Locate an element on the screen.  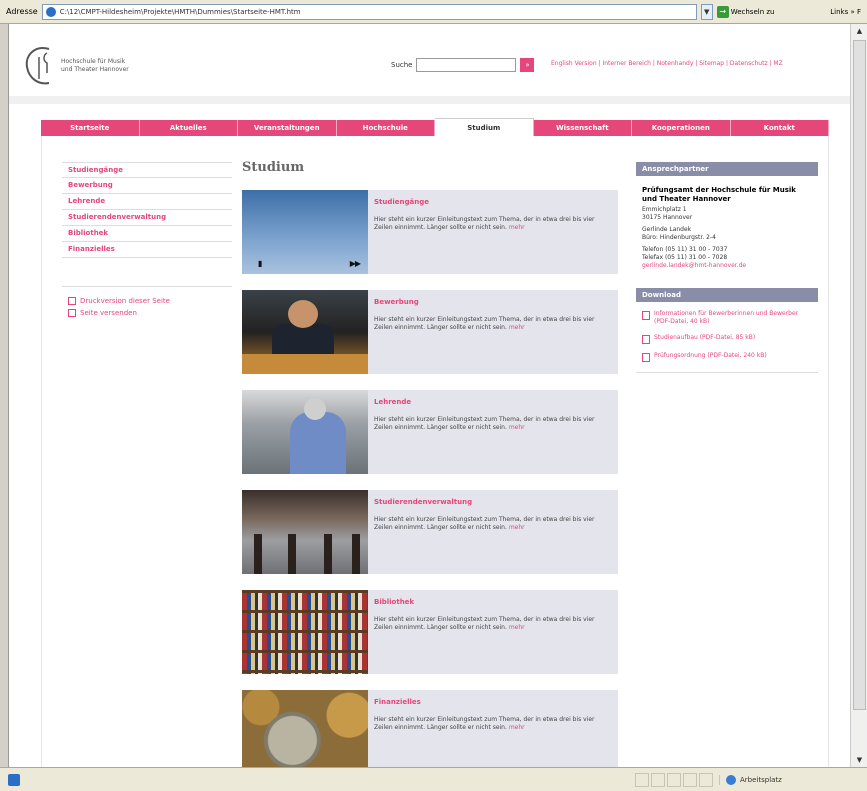
scroll-thumb is located at coordinates (859, 375).